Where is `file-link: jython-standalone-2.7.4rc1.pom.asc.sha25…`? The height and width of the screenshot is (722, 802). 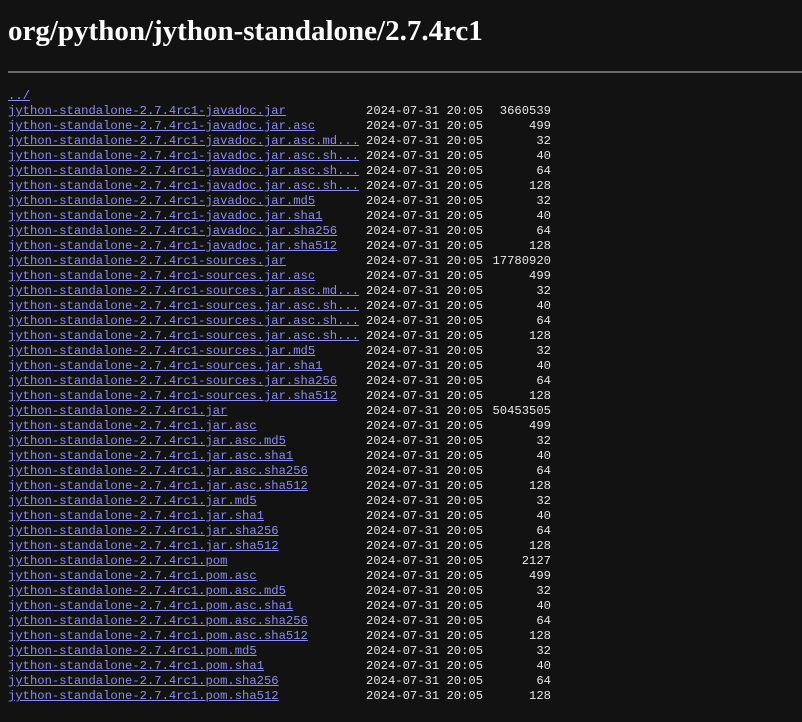 file-link: jython-standalone-2.7.4rc1.pom.asc.sha25… is located at coordinates (187, 621).